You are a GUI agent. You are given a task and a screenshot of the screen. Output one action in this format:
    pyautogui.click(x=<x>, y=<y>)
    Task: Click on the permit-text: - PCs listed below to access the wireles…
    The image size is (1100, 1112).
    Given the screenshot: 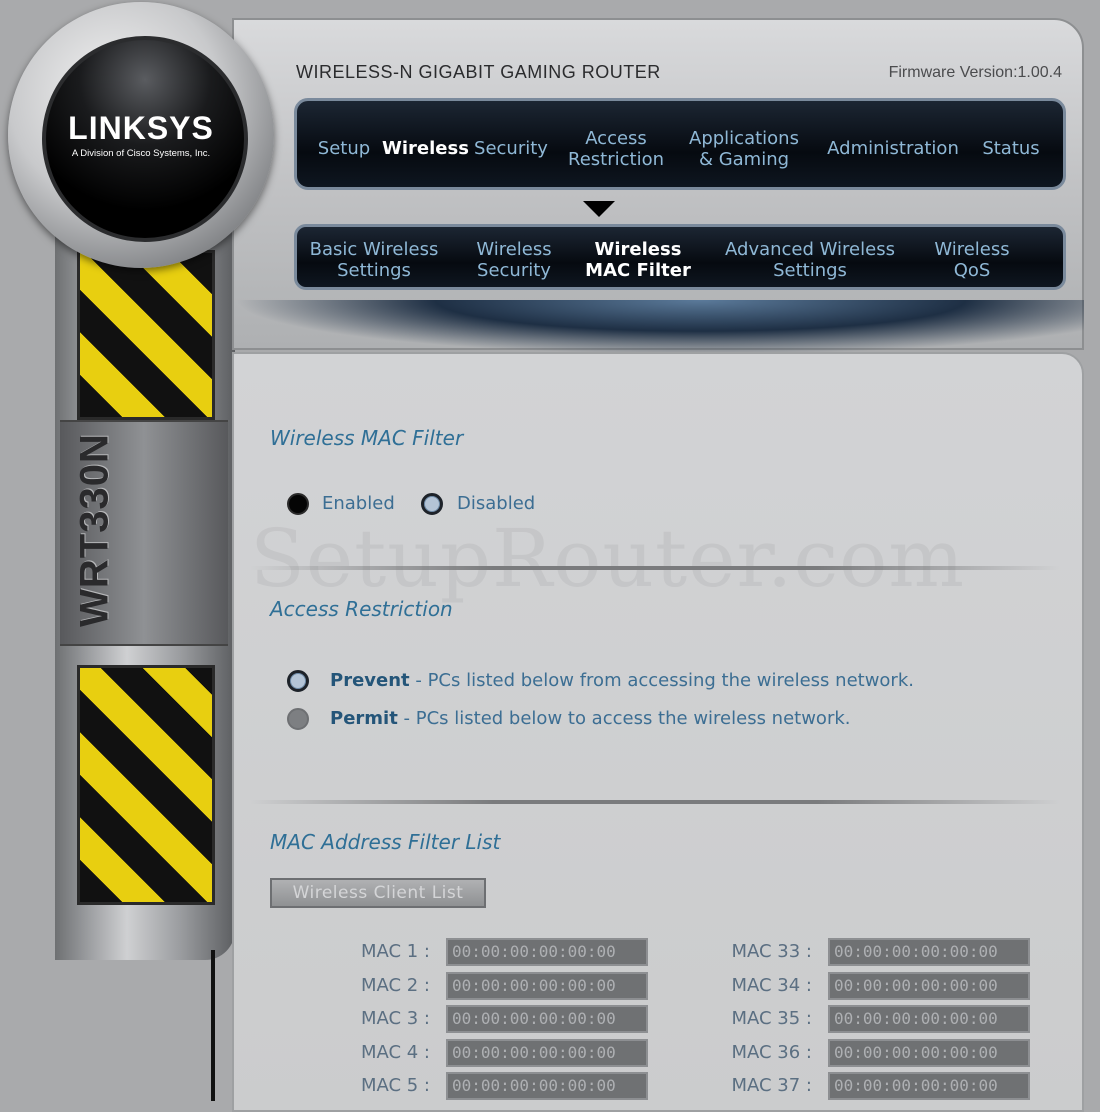 What is the action you would take?
    pyautogui.click(x=624, y=718)
    